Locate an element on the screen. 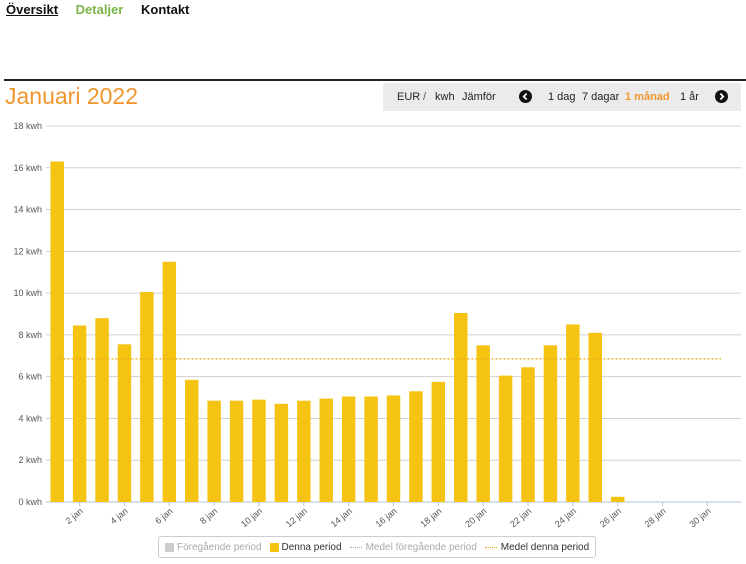 The image size is (746, 564). x-tick-label: 28 jan is located at coordinates (655, 517).